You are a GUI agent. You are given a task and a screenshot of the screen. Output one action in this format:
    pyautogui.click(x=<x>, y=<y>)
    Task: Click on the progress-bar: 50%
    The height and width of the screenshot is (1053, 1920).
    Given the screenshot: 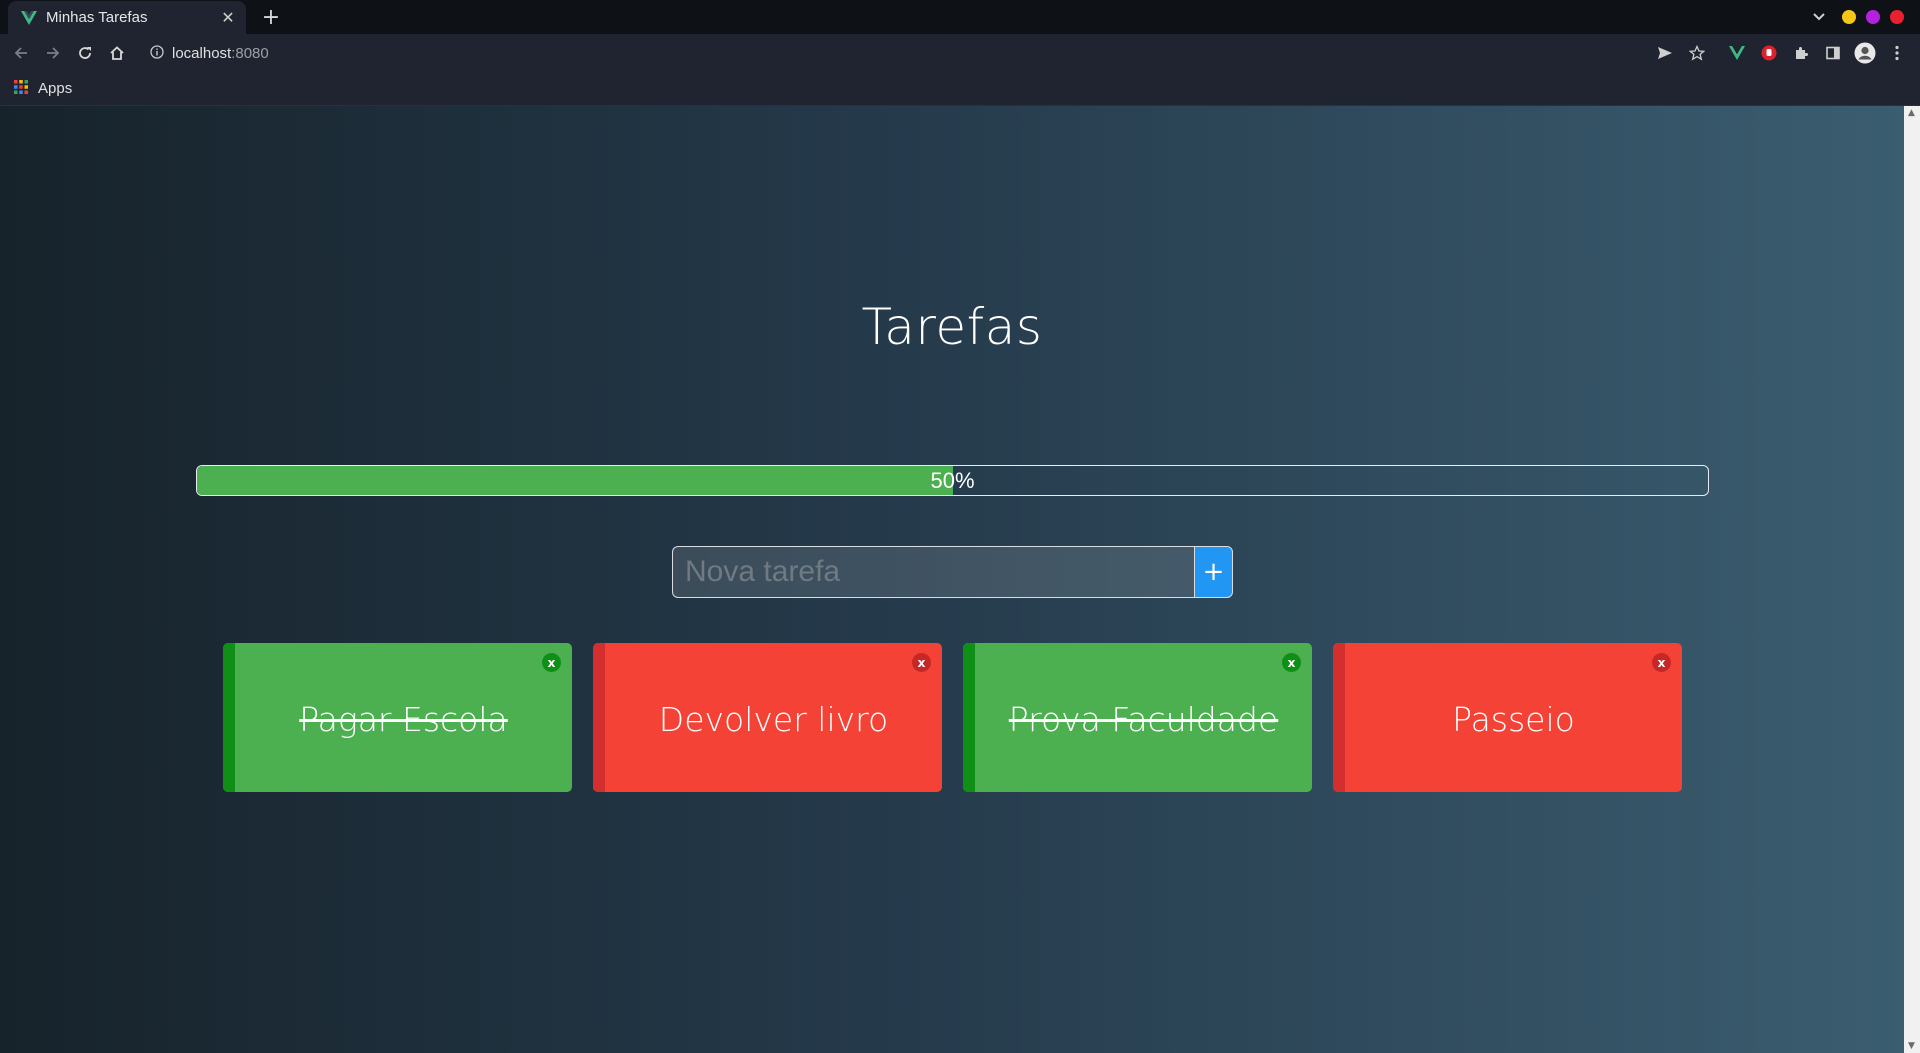 What is the action you would take?
    pyautogui.click(x=952, y=480)
    